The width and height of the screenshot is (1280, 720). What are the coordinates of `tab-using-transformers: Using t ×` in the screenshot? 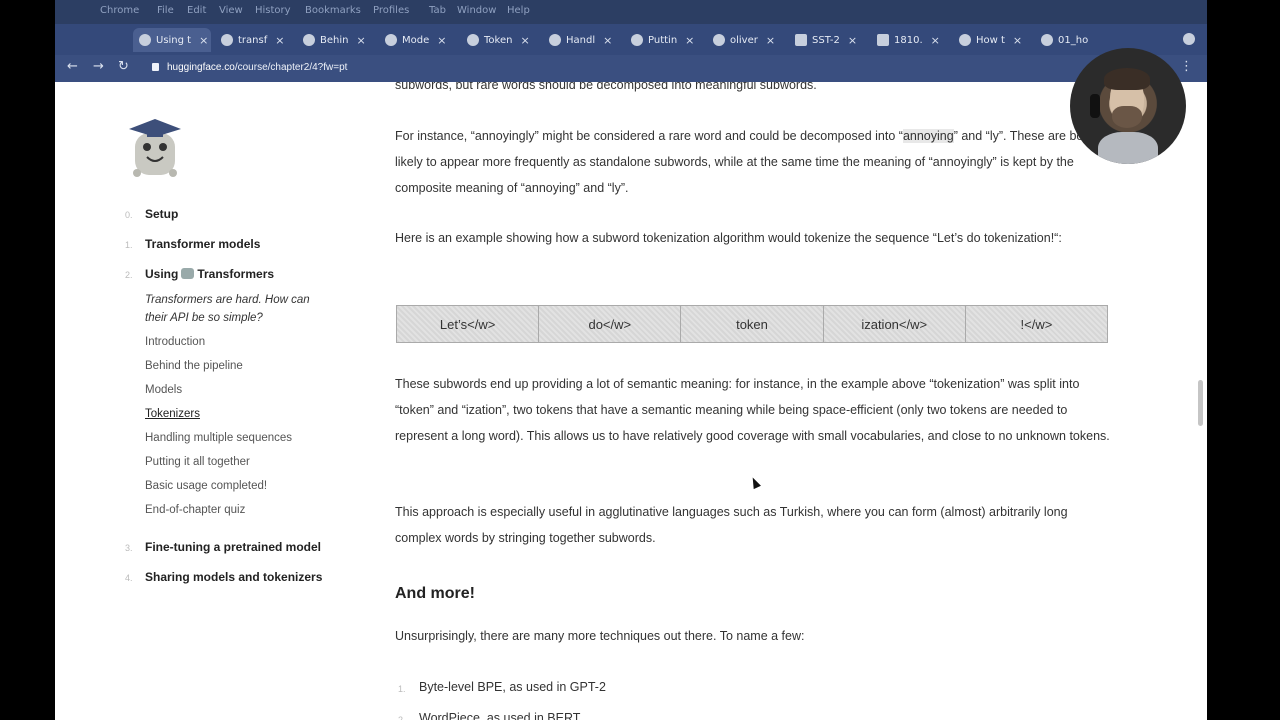 It's located at (172, 40).